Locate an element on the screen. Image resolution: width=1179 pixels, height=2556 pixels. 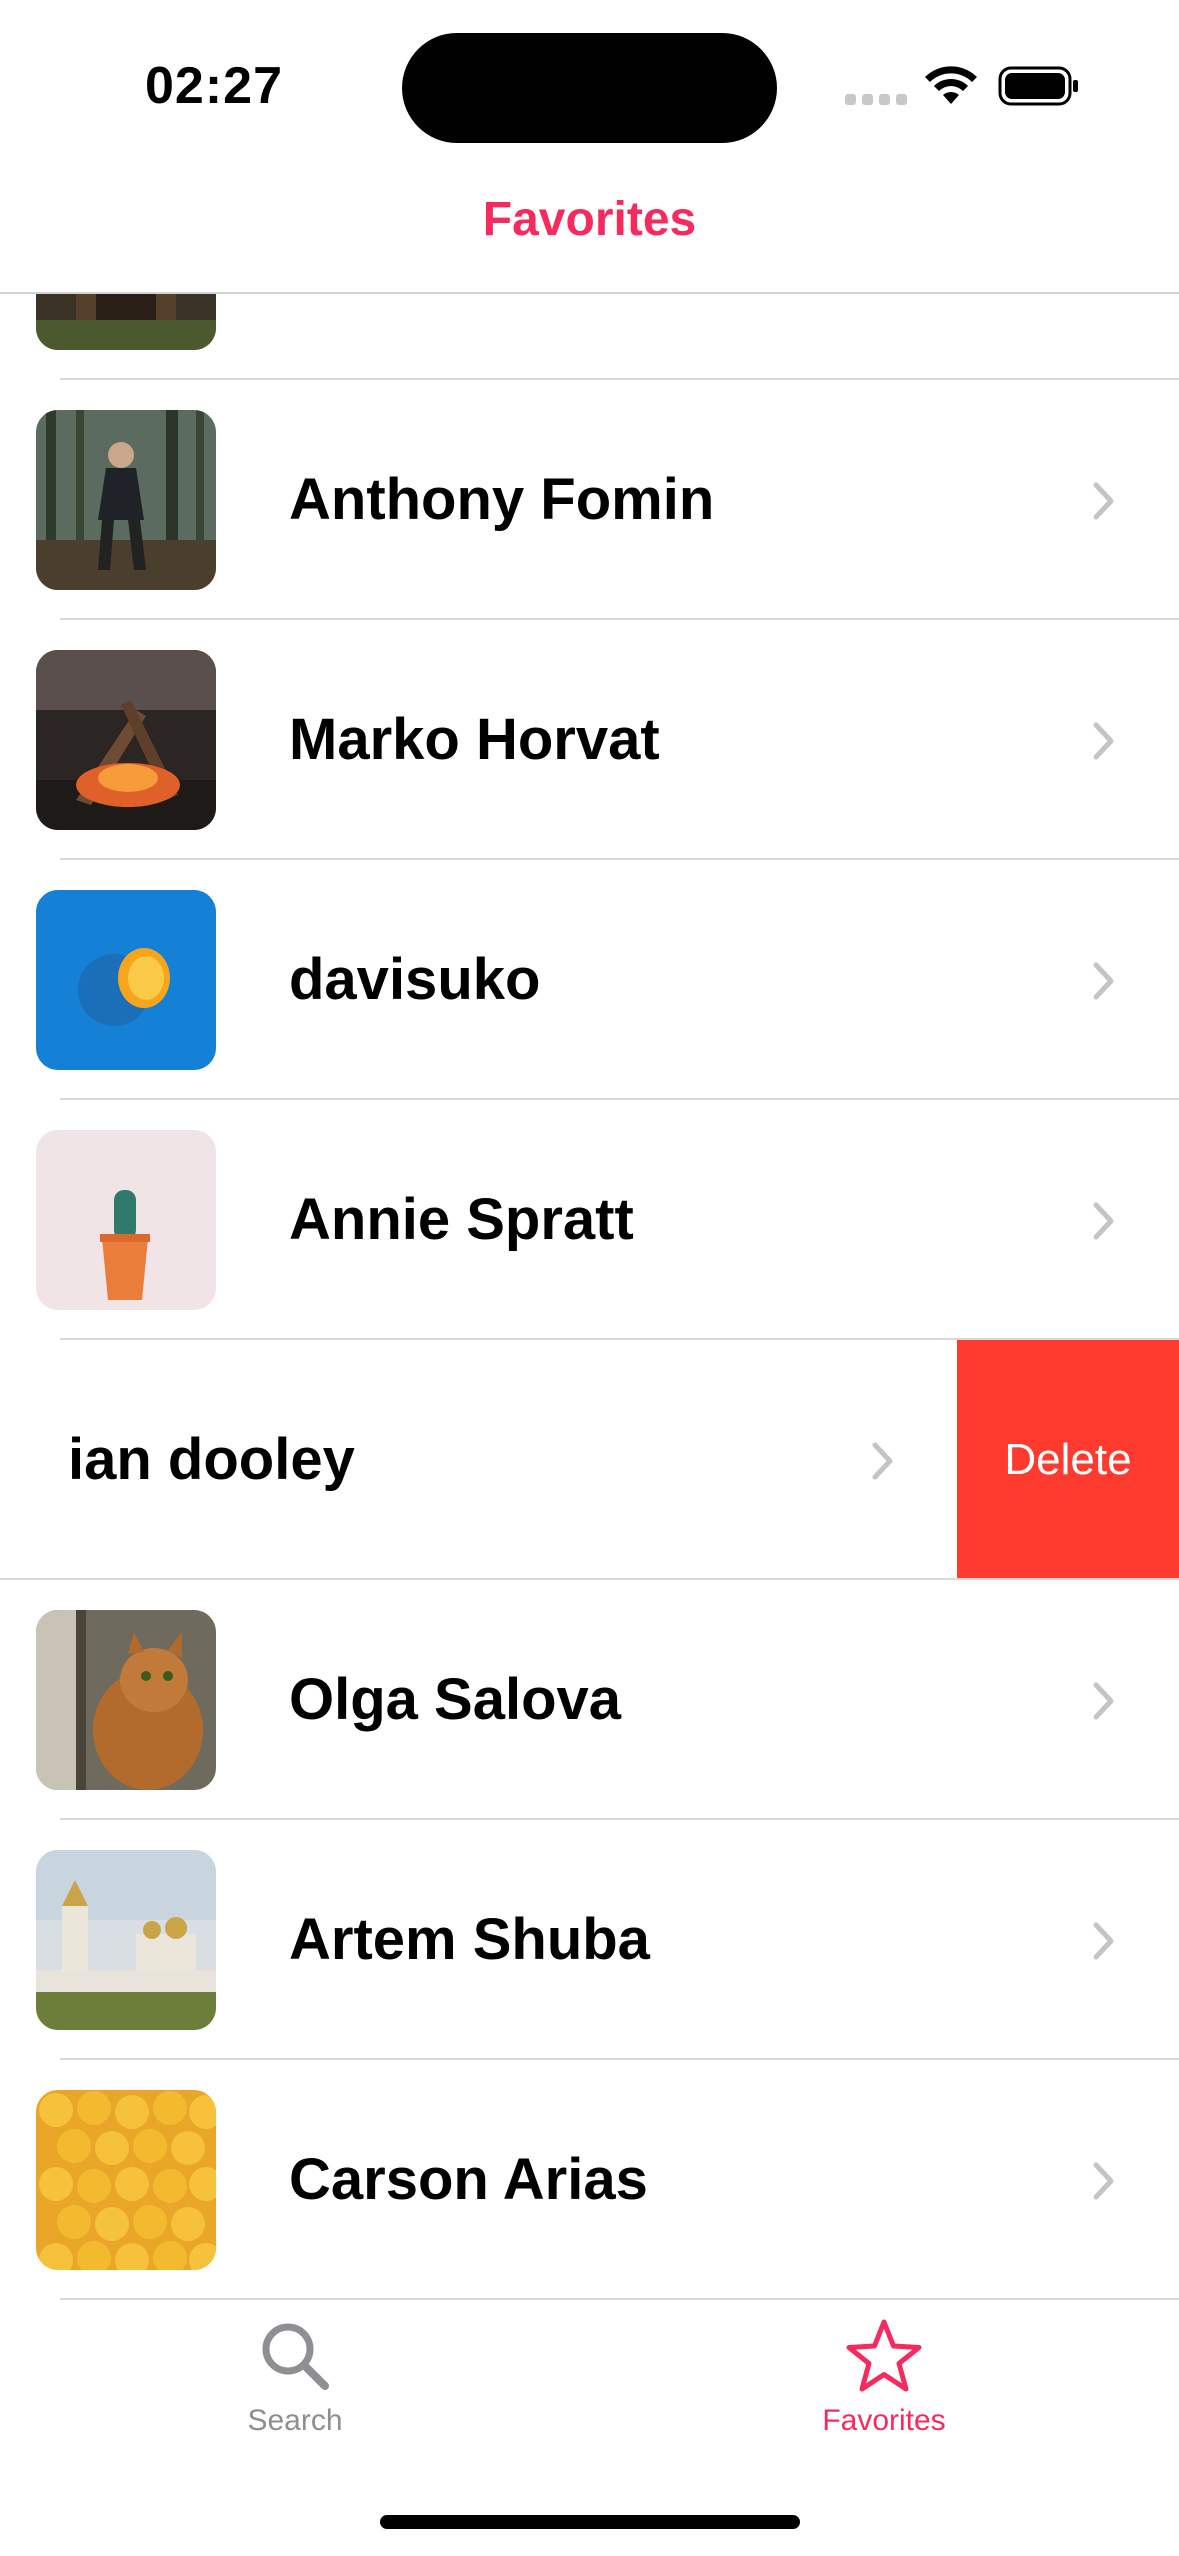
navigation-bar: Favorites is located at coordinates (589, 232).